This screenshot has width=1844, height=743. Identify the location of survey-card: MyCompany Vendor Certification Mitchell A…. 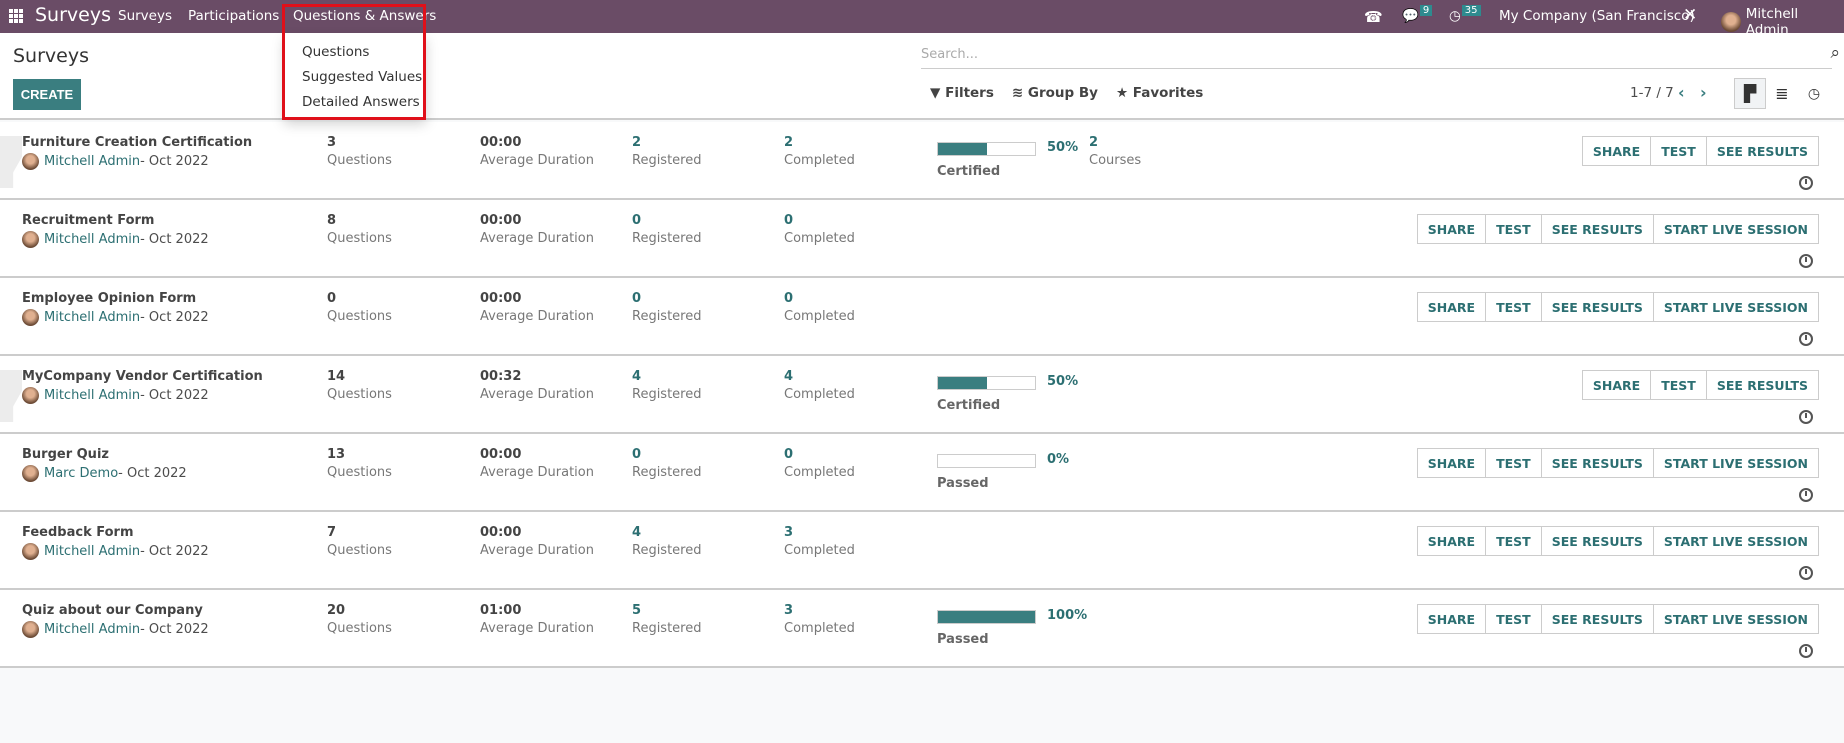
(922, 395).